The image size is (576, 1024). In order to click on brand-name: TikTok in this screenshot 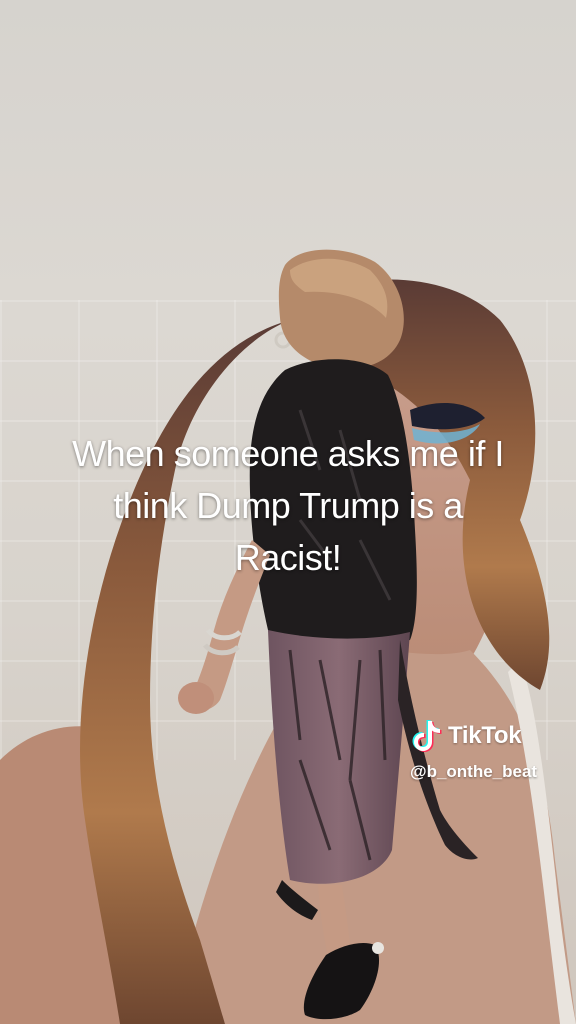, I will do `click(485, 735)`.